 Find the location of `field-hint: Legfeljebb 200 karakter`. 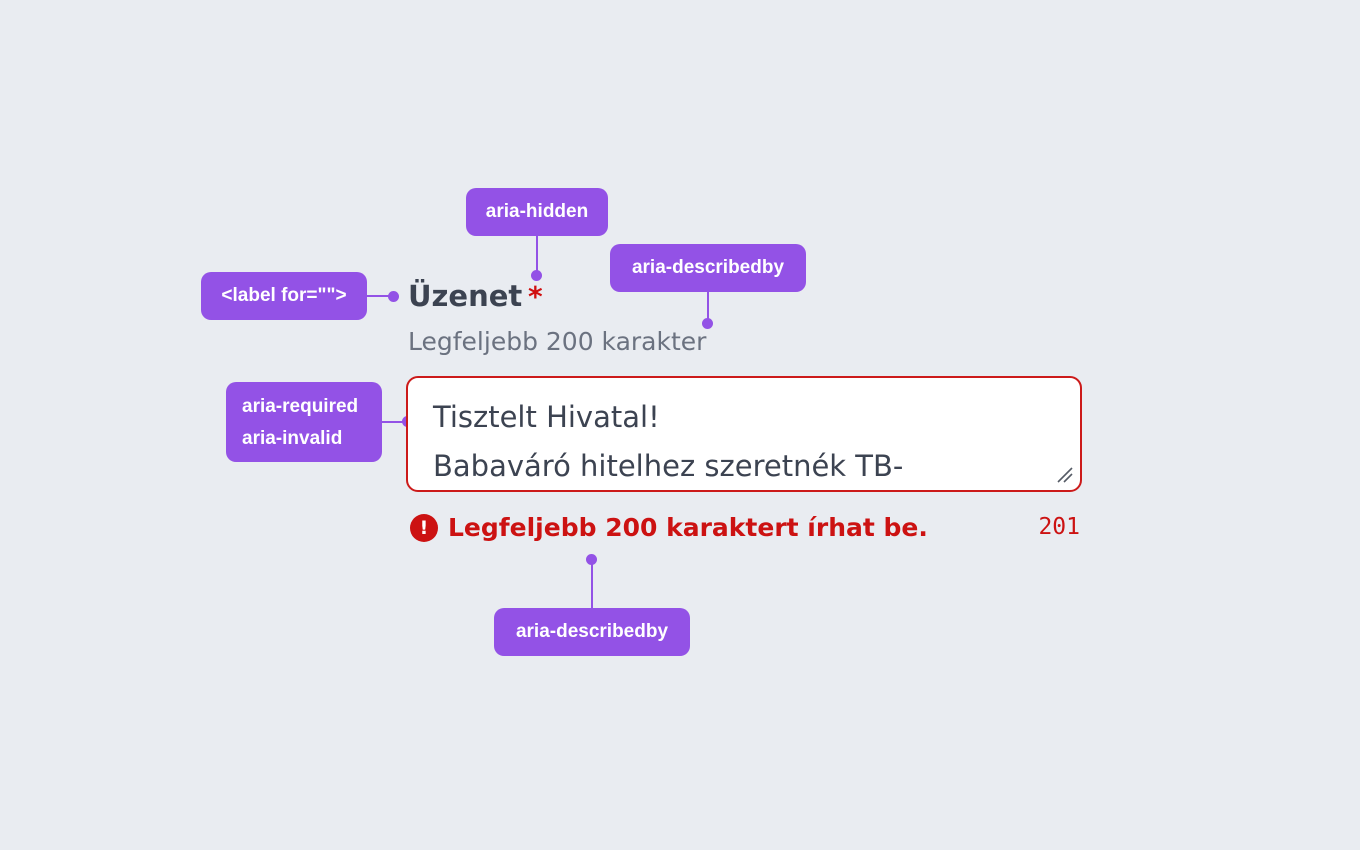

field-hint: Legfeljebb 200 karakter is located at coordinates (557, 341).